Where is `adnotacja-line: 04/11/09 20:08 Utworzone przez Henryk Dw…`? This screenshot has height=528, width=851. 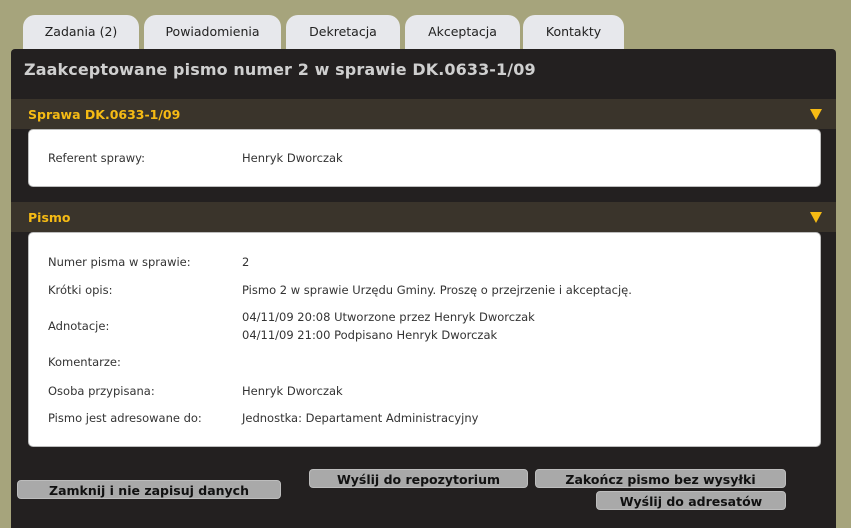 adnotacja-line: 04/11/09 20:08 Utworzone przez Henryk Dw… is located at coordinates (388, 317).